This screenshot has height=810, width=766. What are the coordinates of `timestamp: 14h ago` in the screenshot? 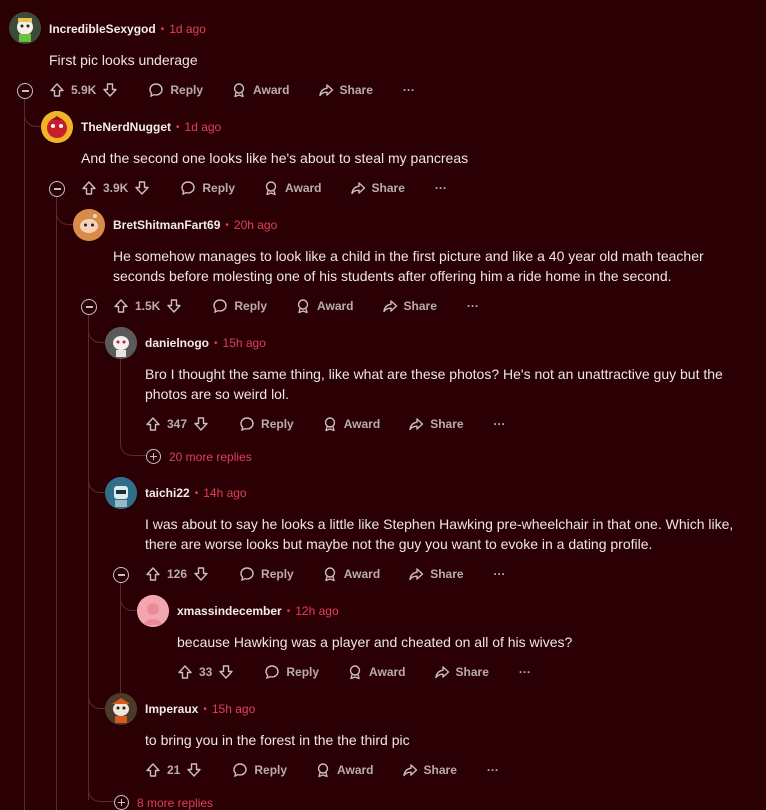 It's located at (224, 493).